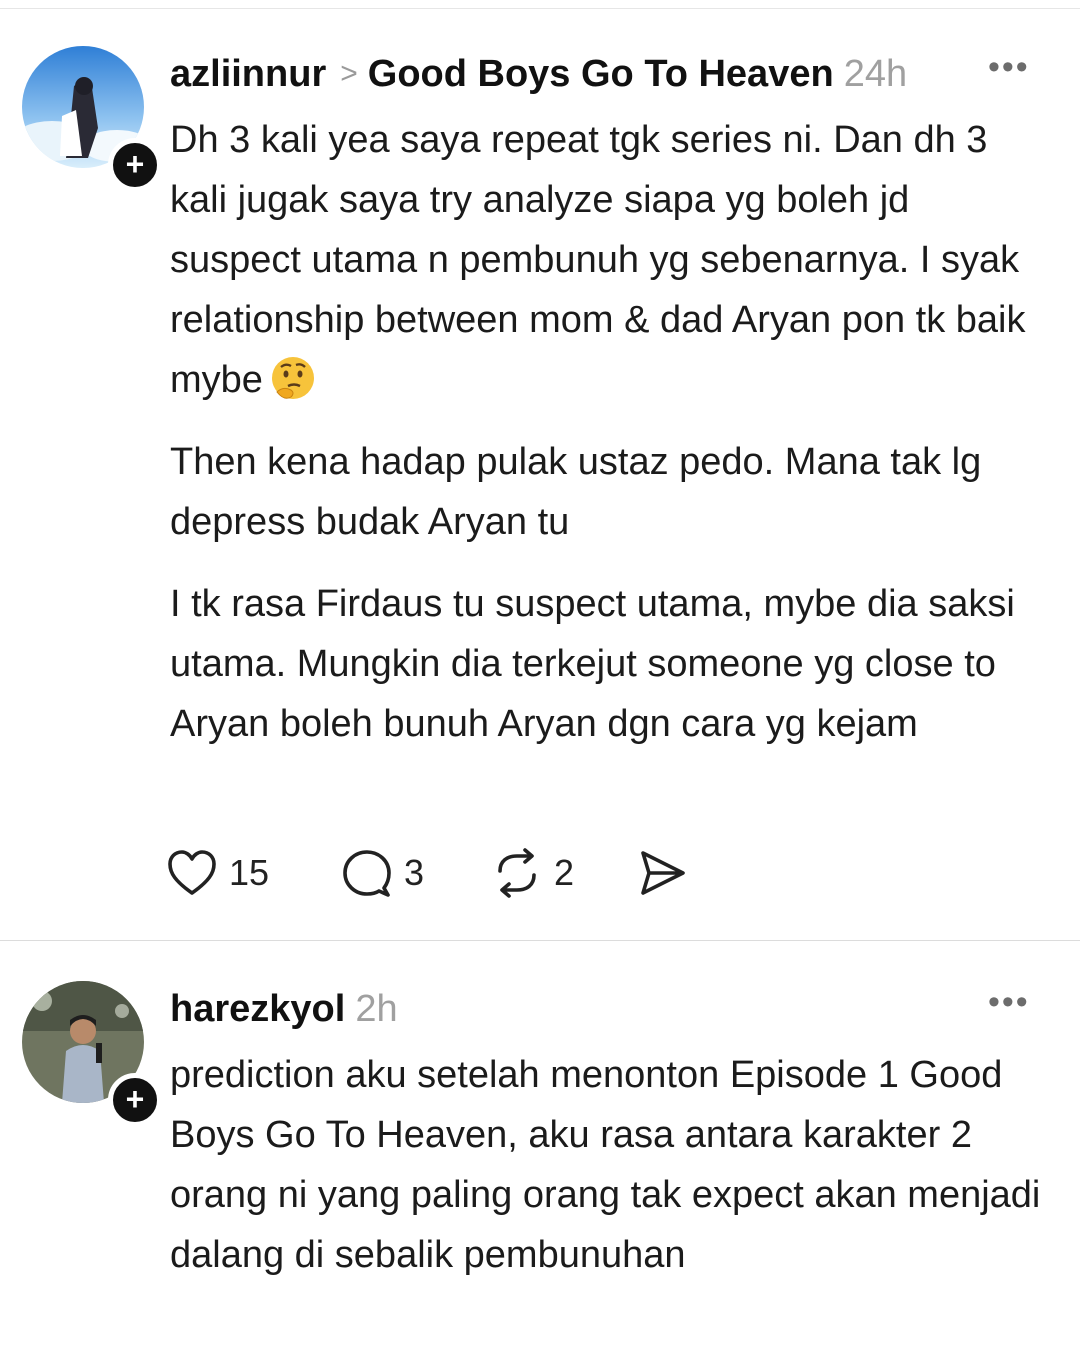 This screenshot has height=1350, width=1080. I want to click on comment-button: 3, so click(382, 873).